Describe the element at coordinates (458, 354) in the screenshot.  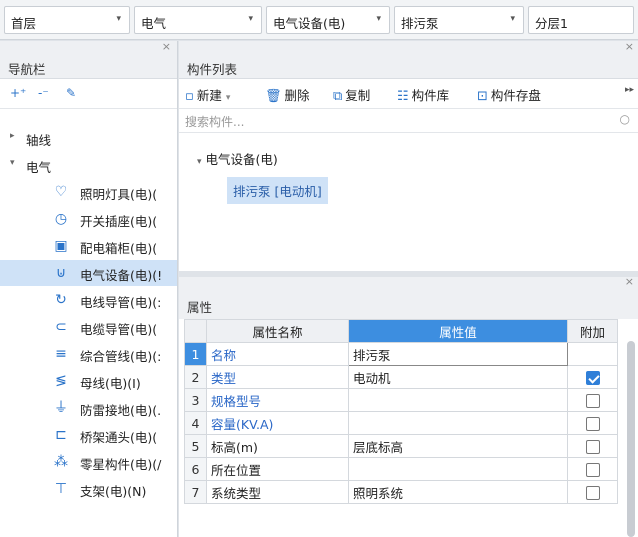
I see `property-value-input: 排污泵` at that location.